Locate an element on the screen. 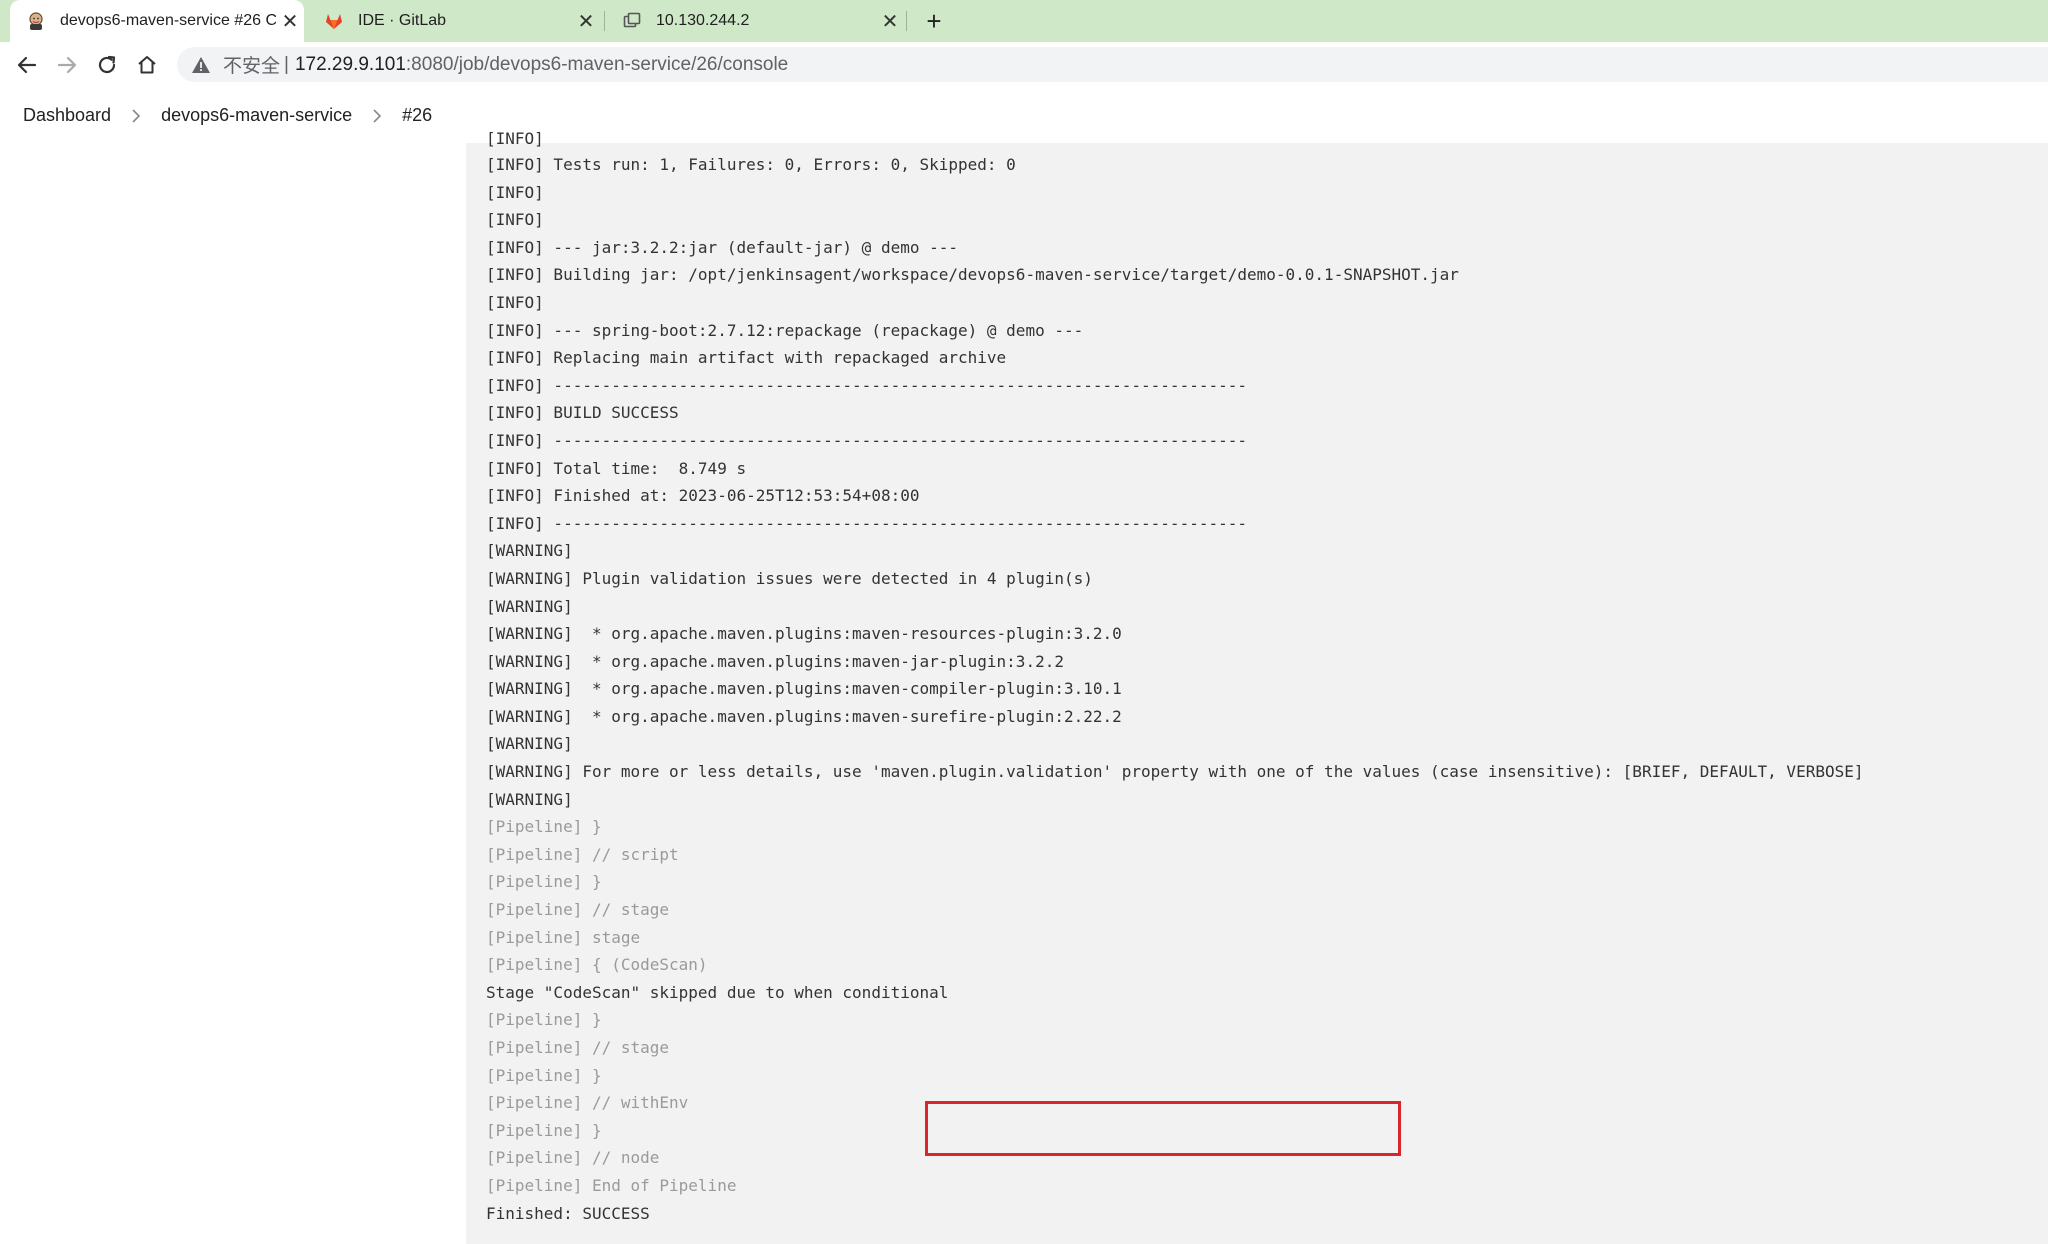 This screenshot has height=1244, width=2048. tab-title: 10.130.244.2 is located at coordinates (703, 20).